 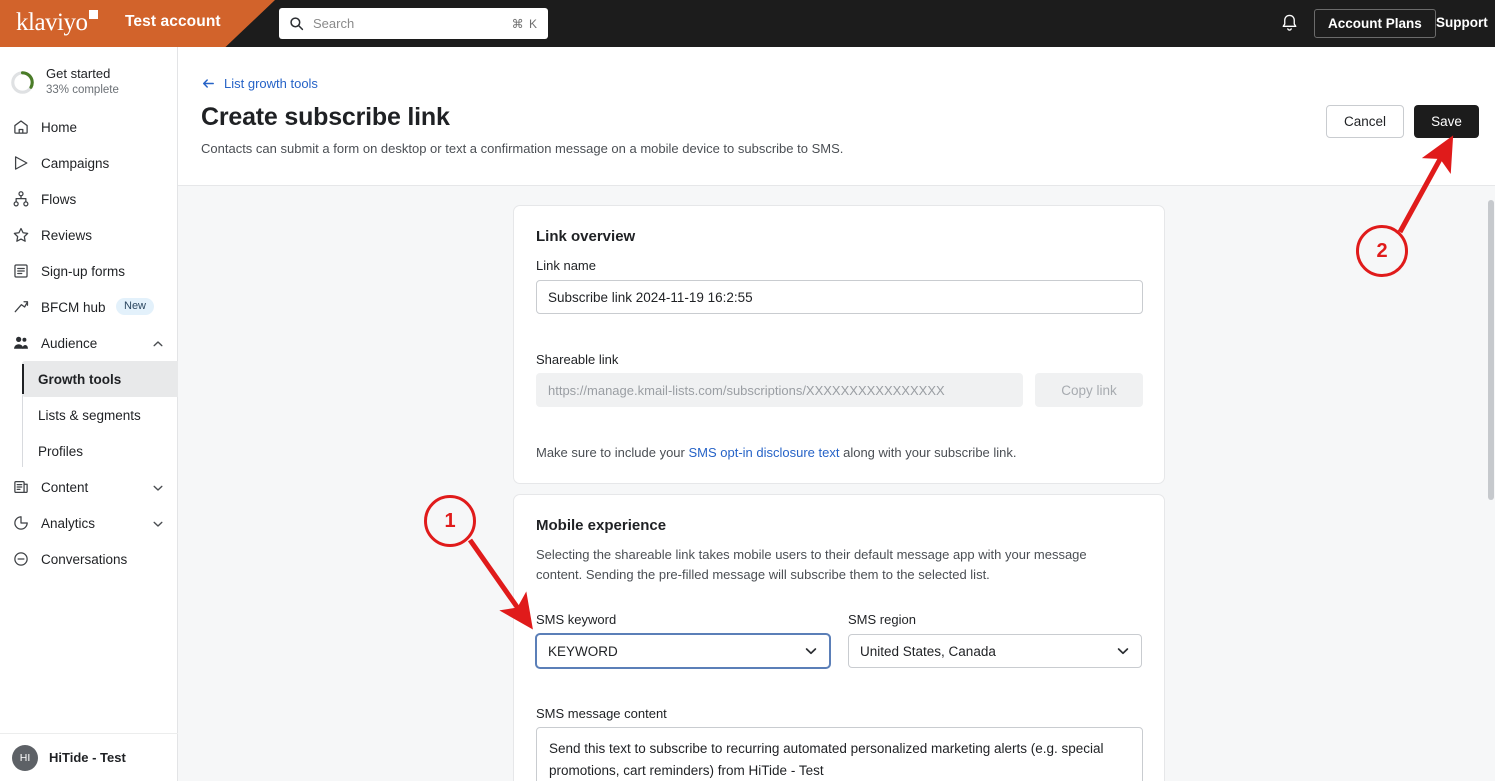 I want to click on cancel-button: Cancel, so click(x=1365, y=121).